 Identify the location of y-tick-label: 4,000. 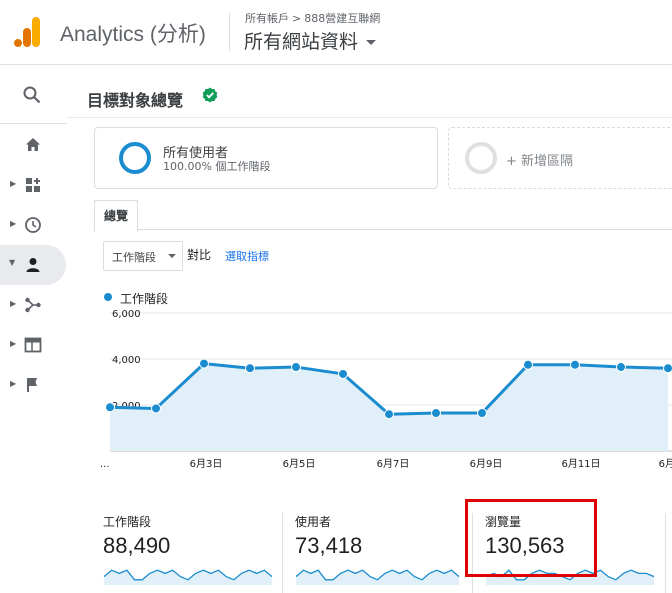
(126, 360).